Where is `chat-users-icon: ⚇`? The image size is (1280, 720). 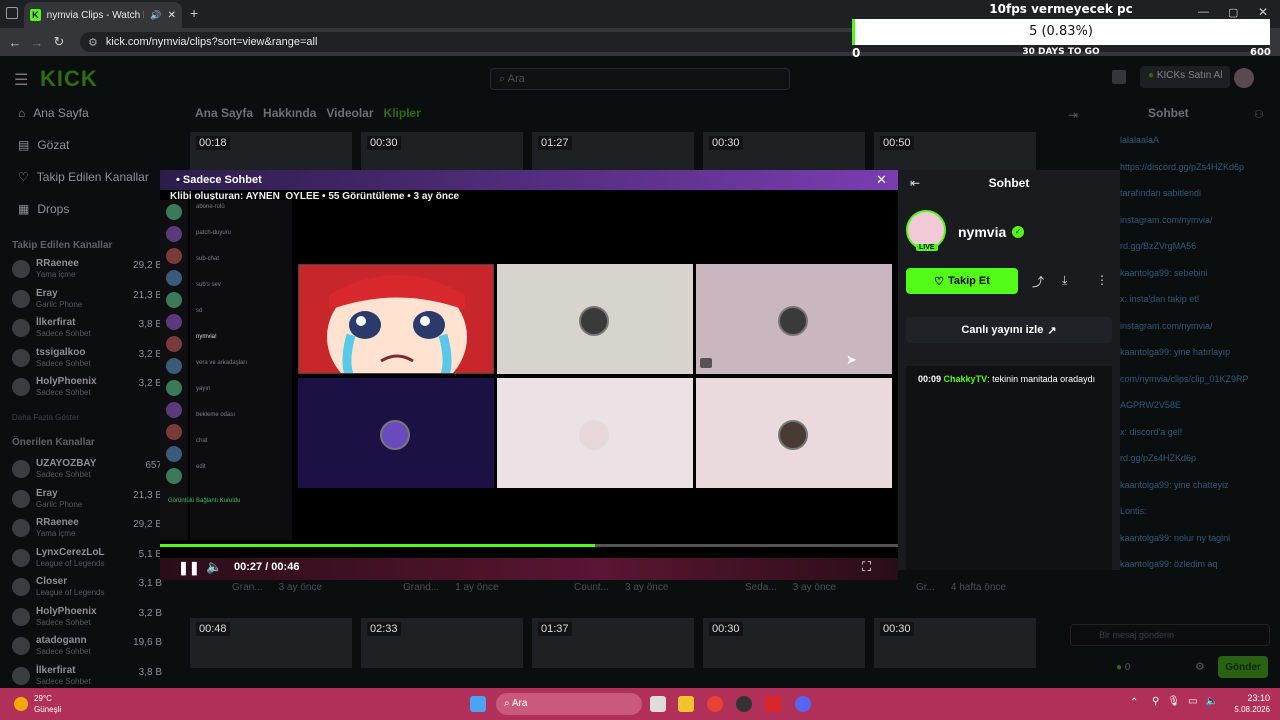 chat-users-icon: ⚇ is located at coordinates (1259, 114).